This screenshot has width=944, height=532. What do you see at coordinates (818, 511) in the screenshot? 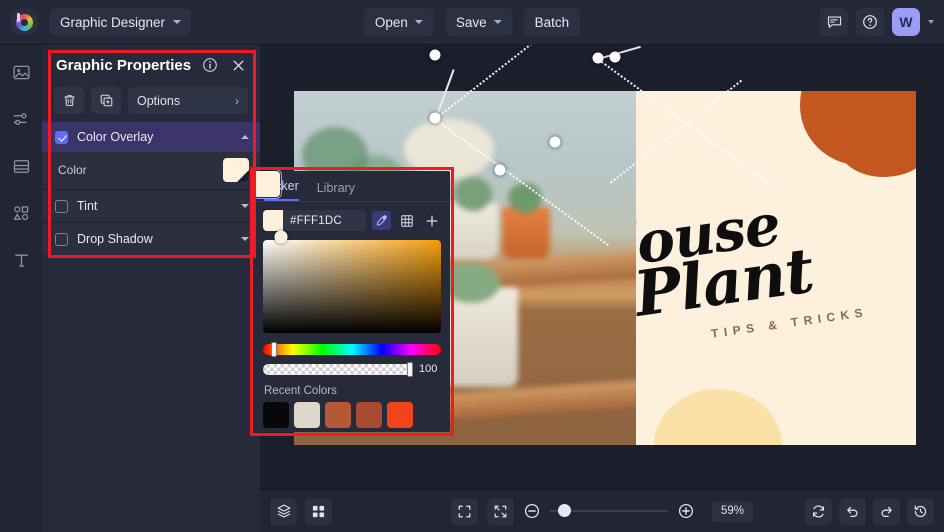
I see `reset-icon` at bounding box center [818, 511].